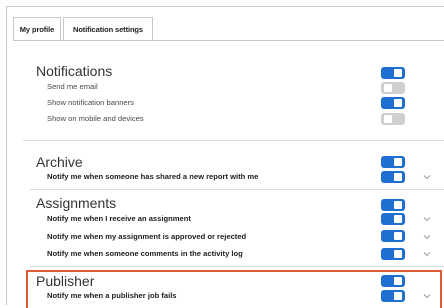  I want to click on notification-banners-toggle, so click(393, 103).